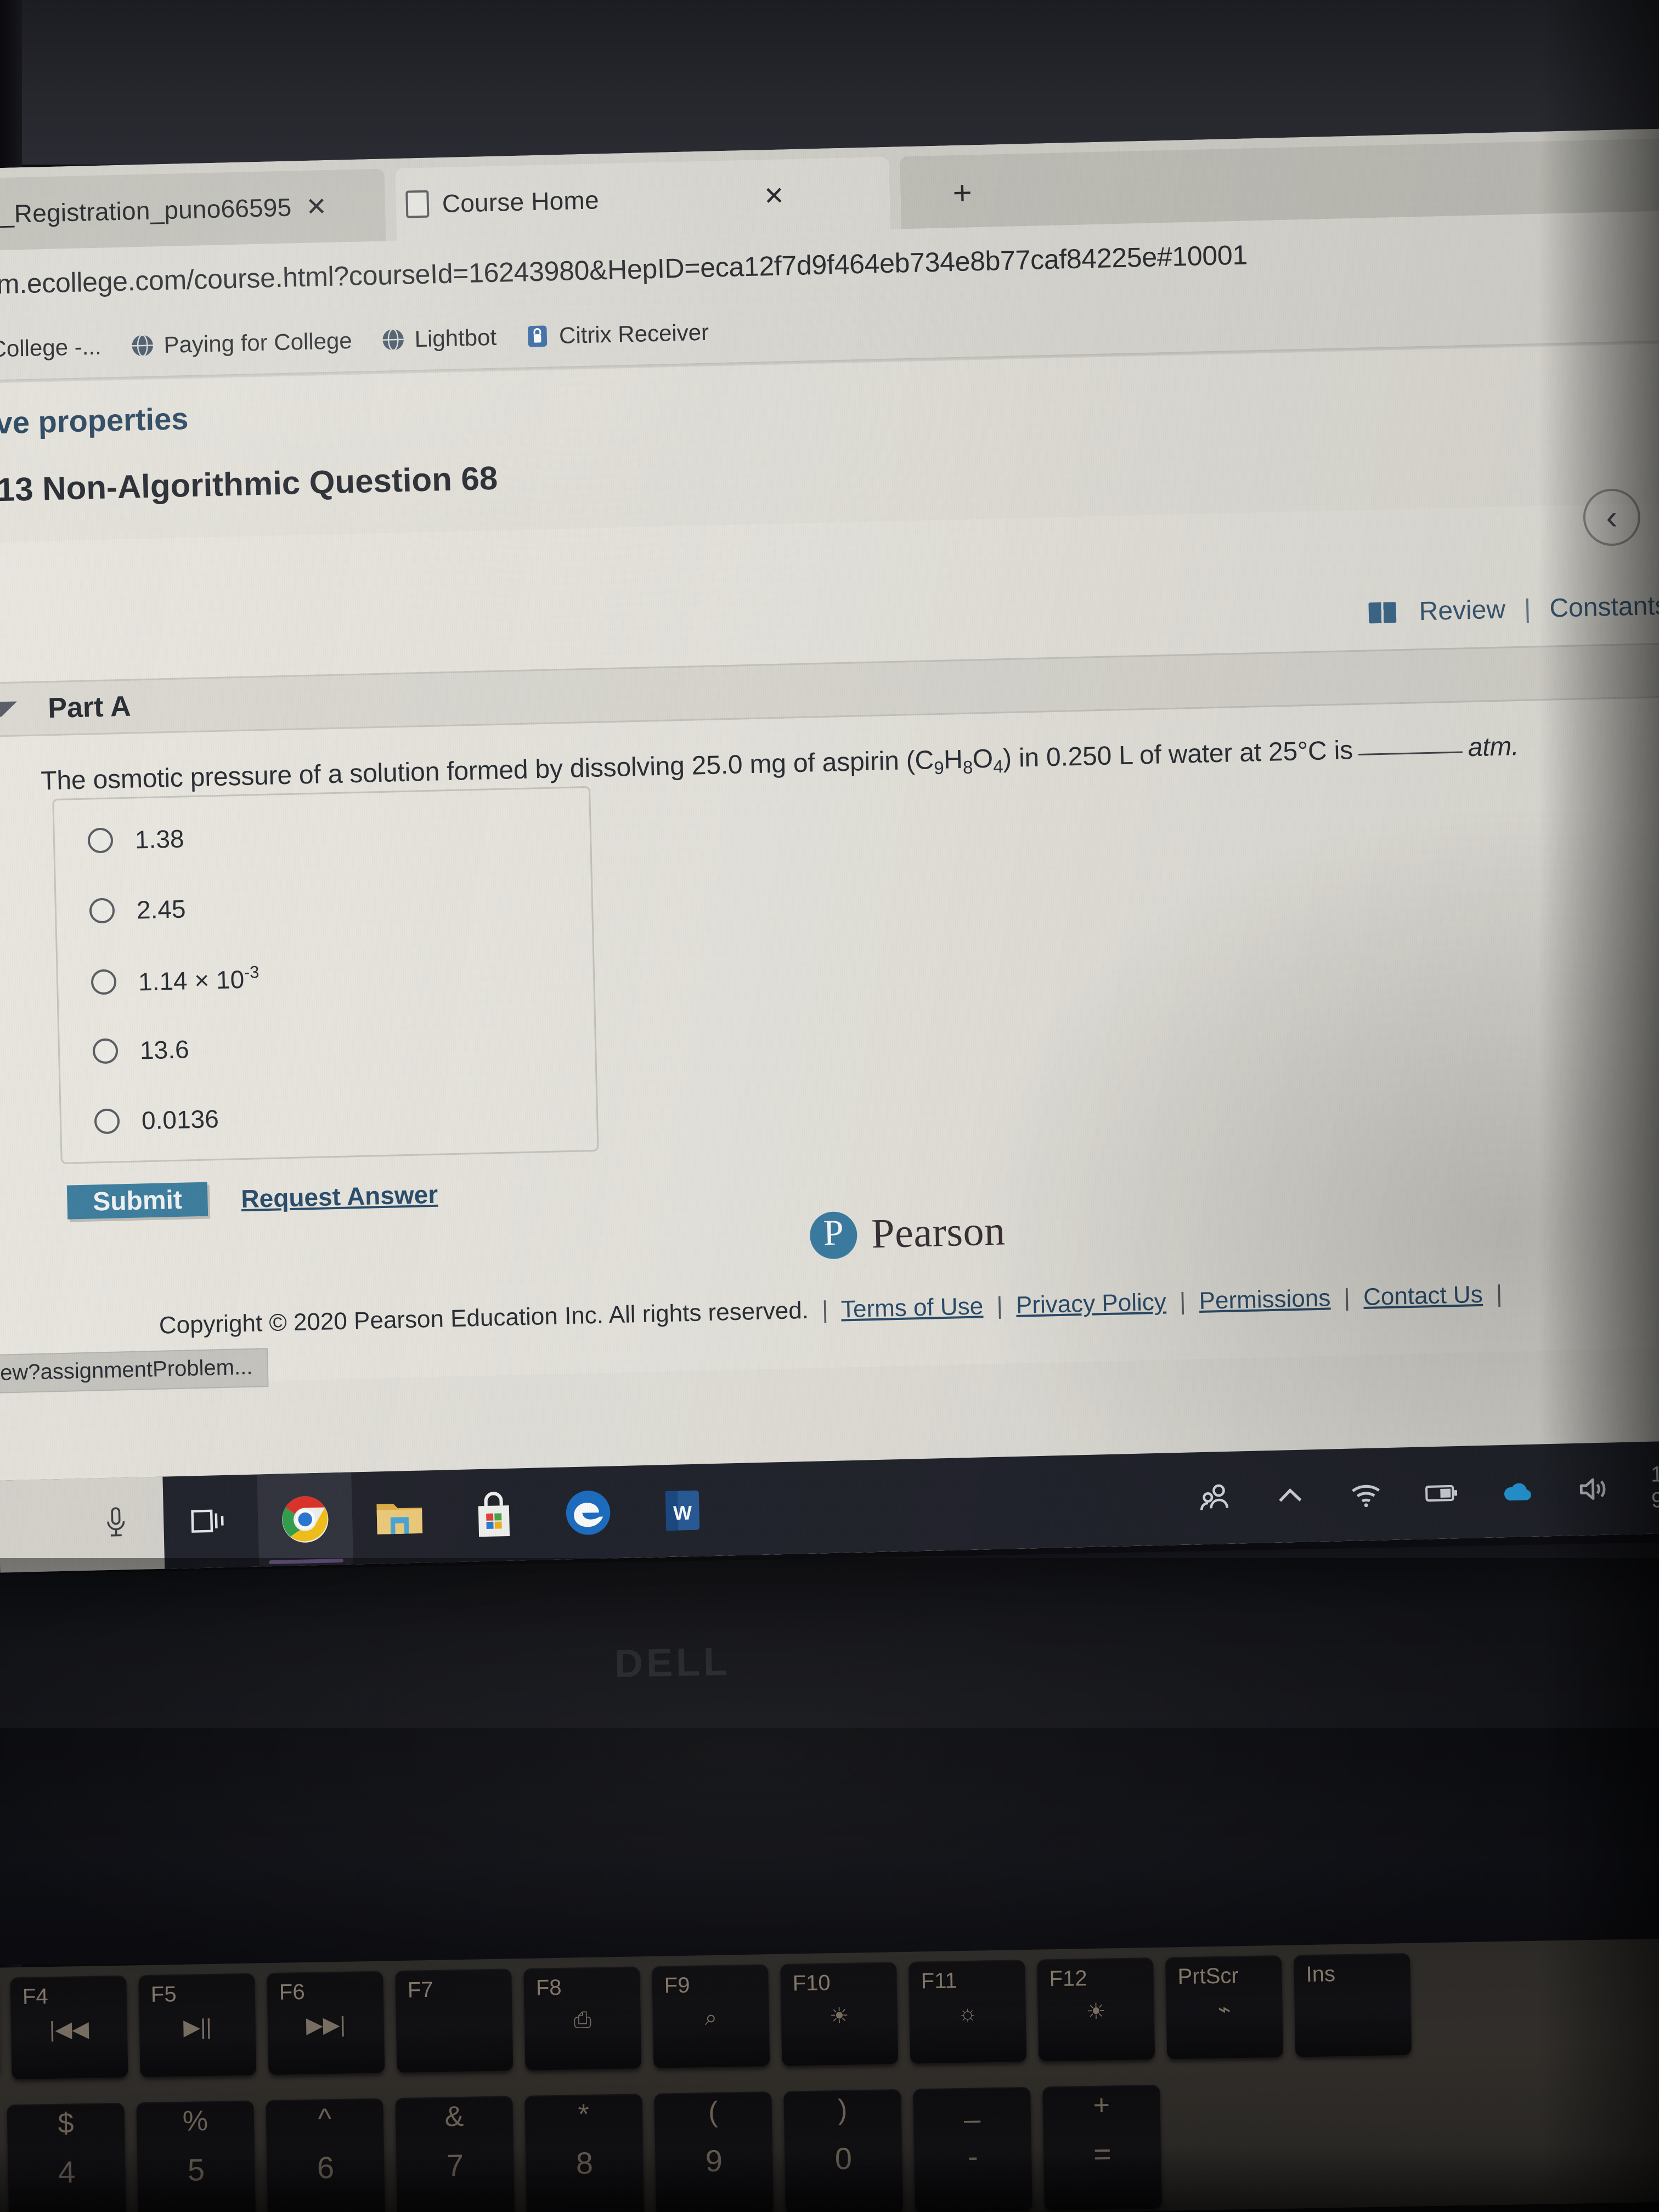 The image size is (1659, 2212). What do you see at coordinates (454, 2020) in the screenshot?
I see `key-f7: F7` at bounding box center [454, 2020].